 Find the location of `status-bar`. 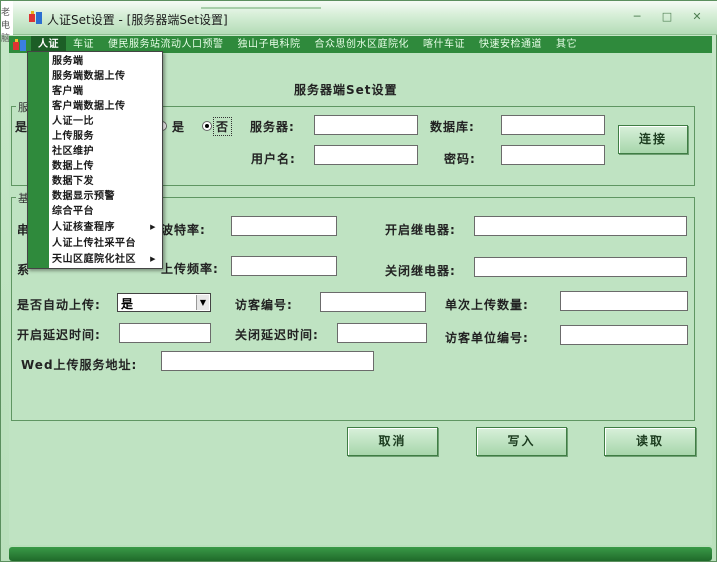

status-bar is located at coordinates (360, 554).